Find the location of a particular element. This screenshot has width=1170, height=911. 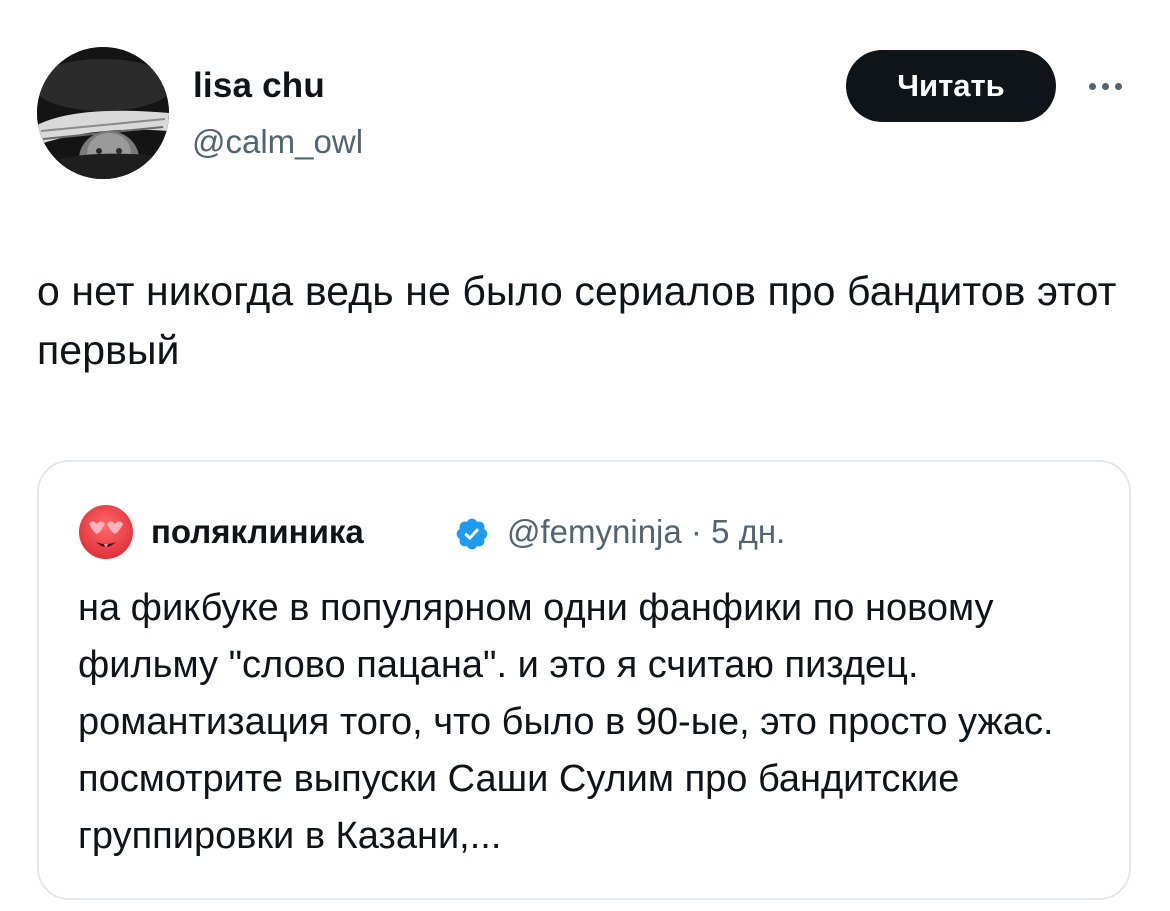

avatar-photo-icon is located at coordinates (103, 113).